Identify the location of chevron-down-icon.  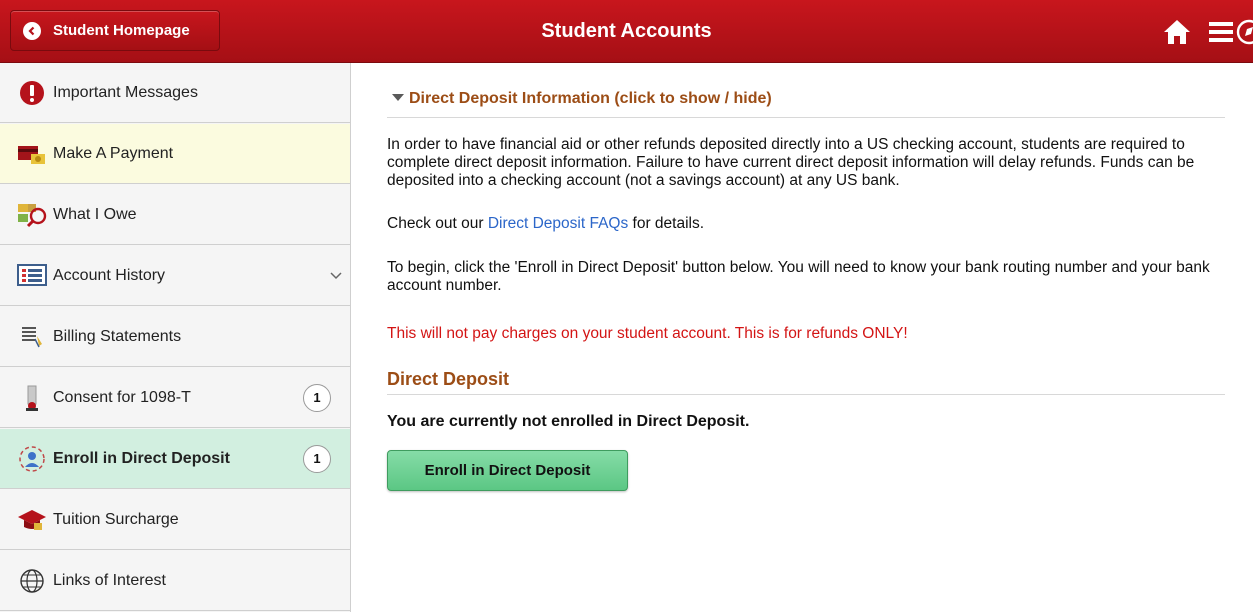
(336, 276).